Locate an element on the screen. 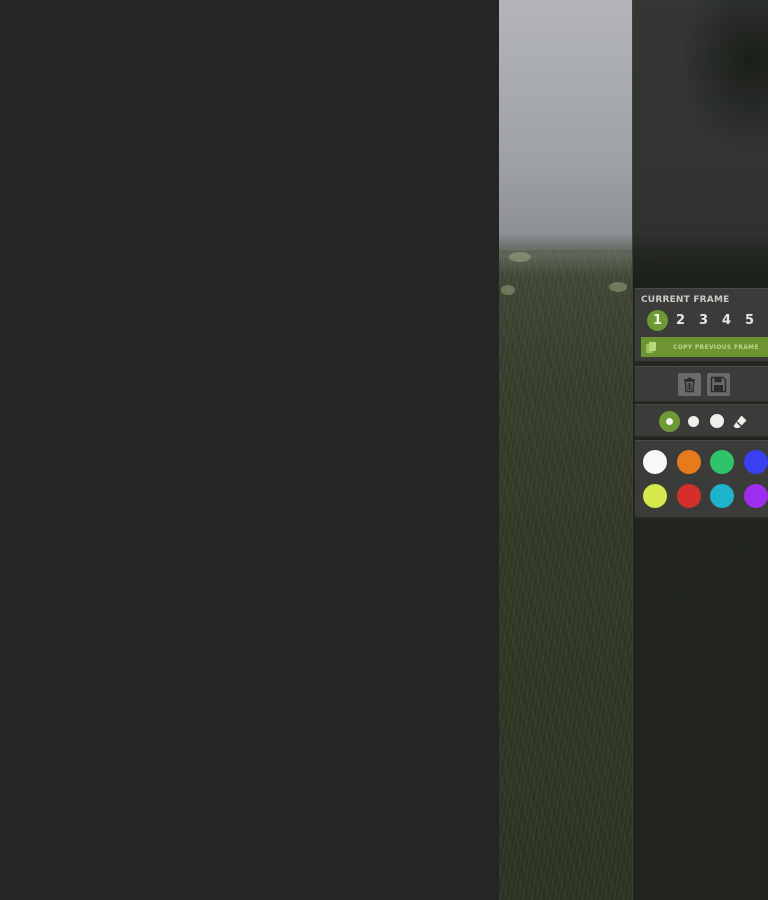  eraser-icon is located at coordinates (740, 422).